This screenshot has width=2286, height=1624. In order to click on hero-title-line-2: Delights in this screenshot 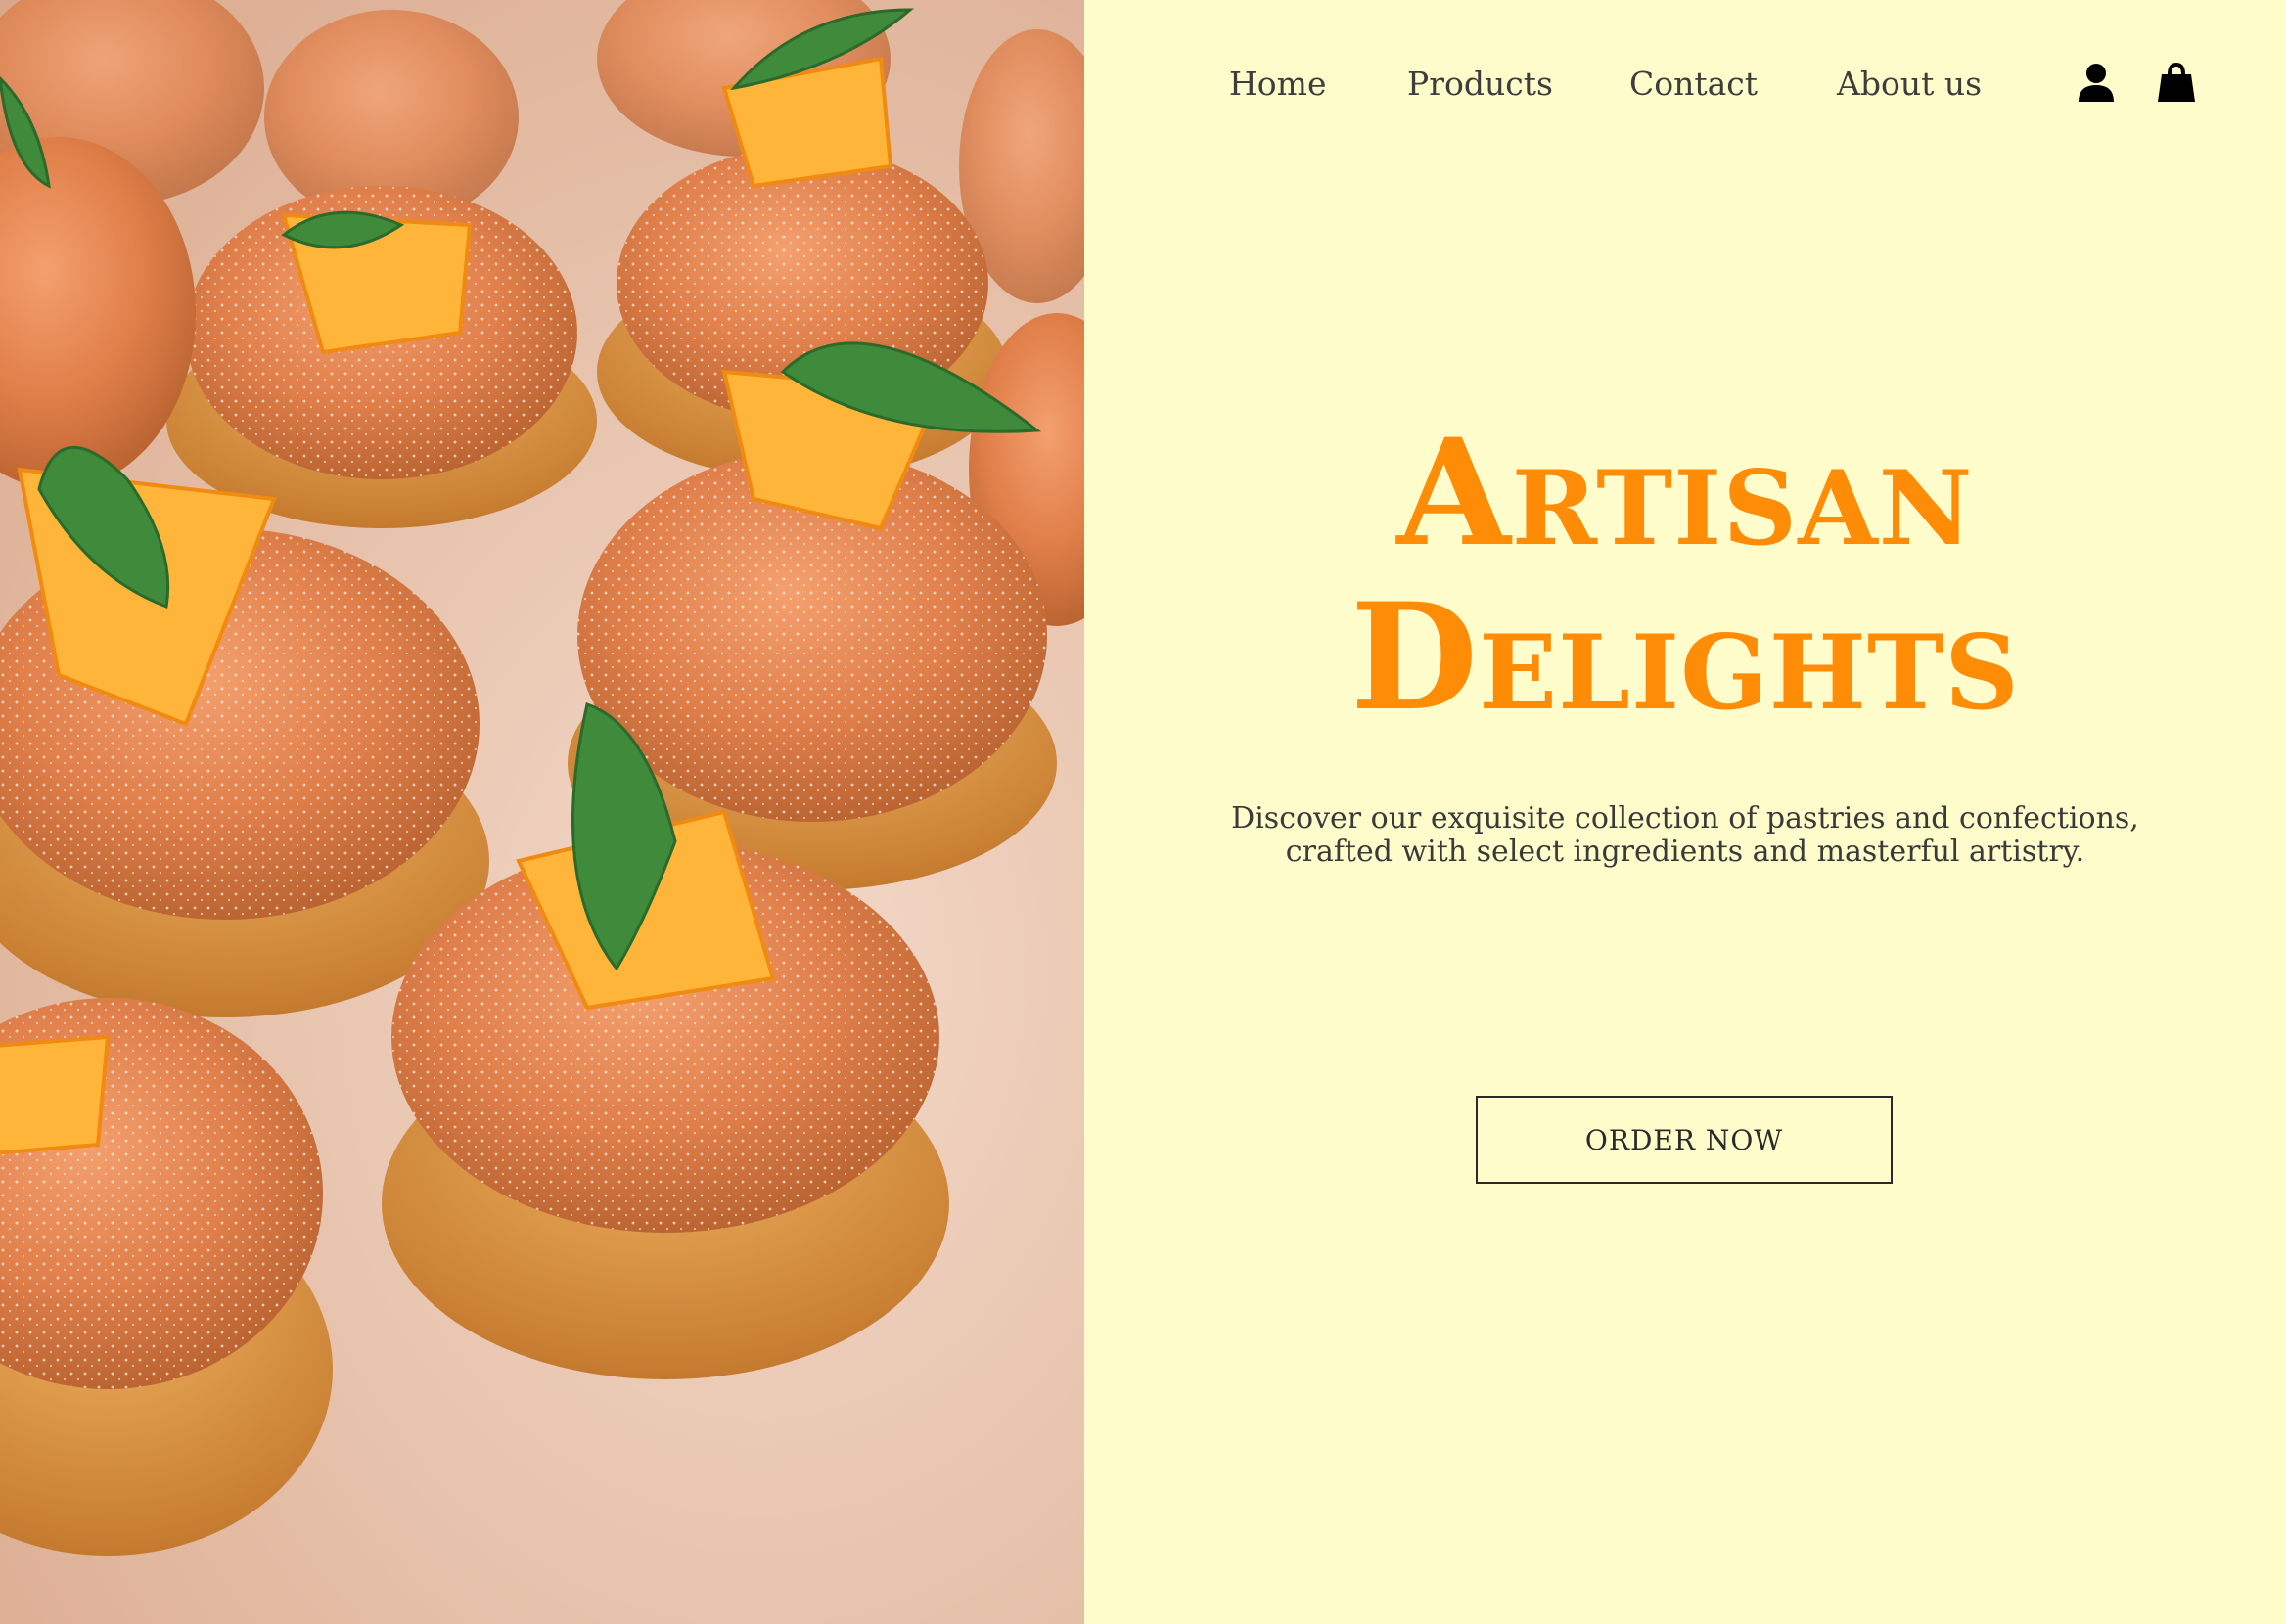, I will do `click(1685, 657)`.